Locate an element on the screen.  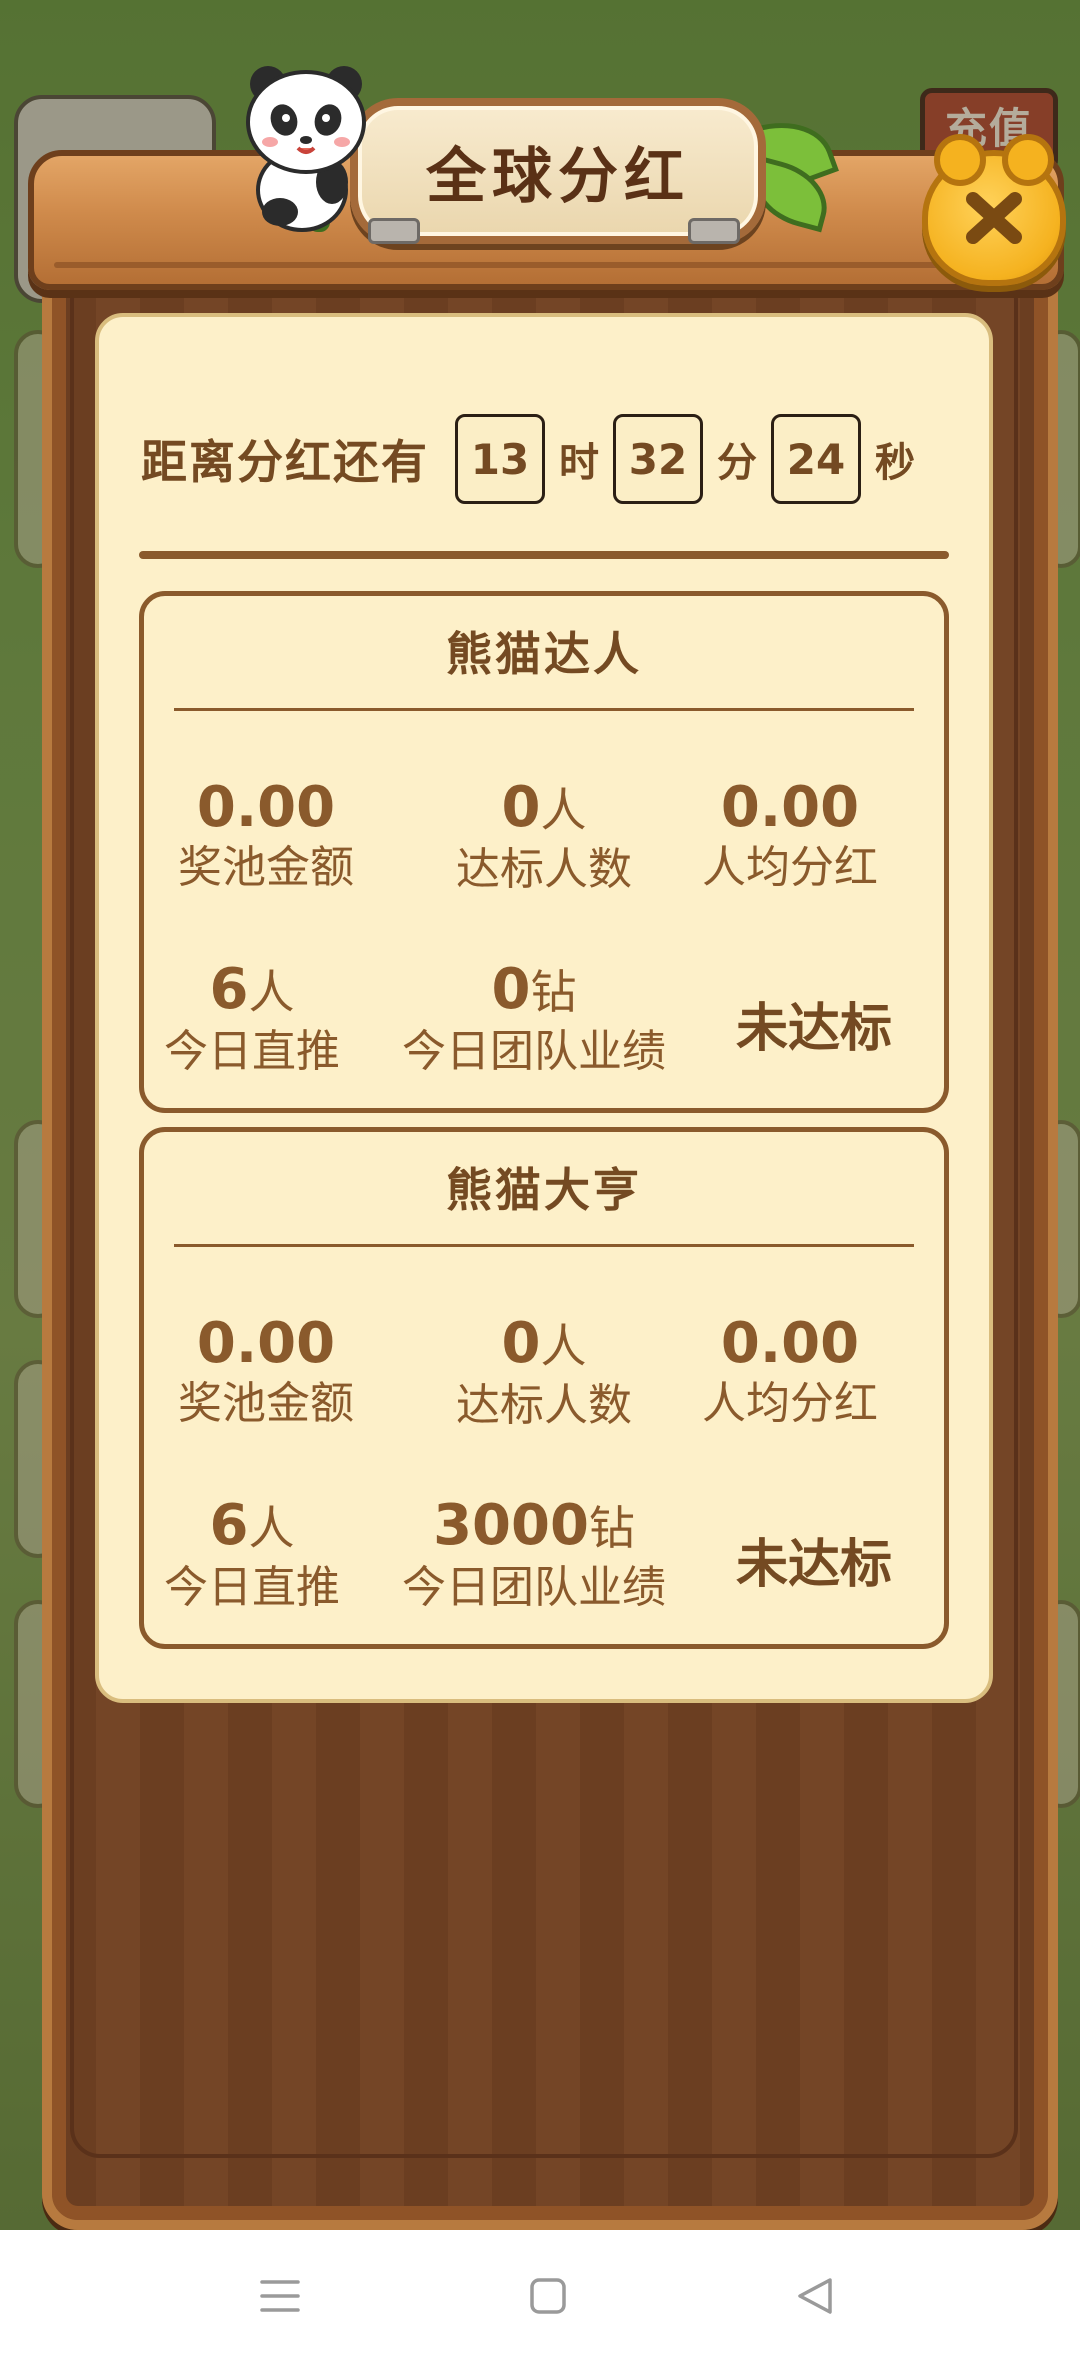
team-performance-stat: 3000钻 今日团队业绩 is located at coordinates (534, 1555).